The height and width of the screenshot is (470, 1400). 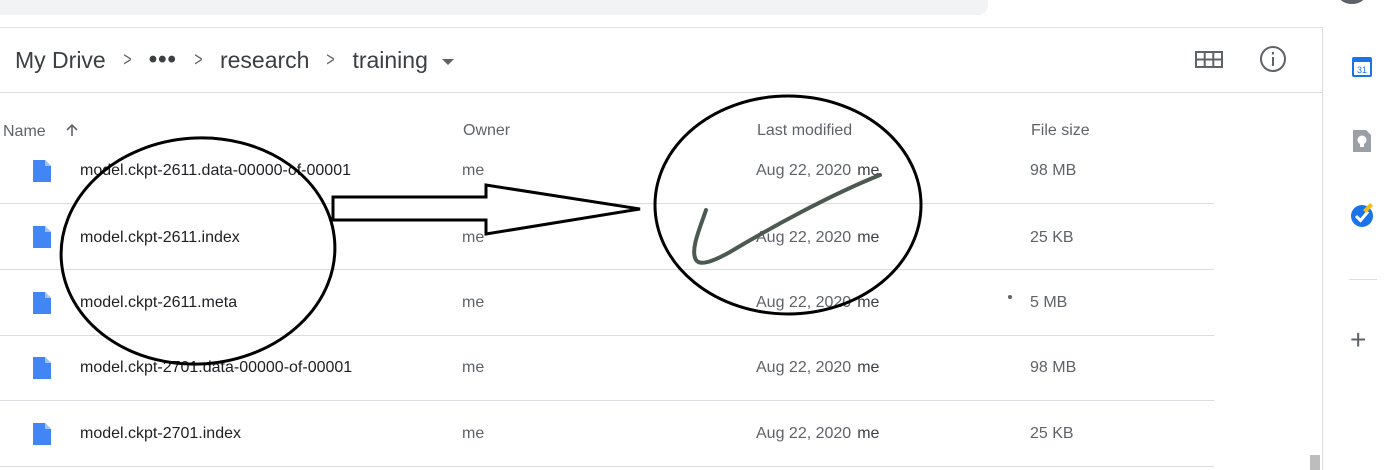 What do you see at coordinates (160, 238) in the screenshot?
I see `file-name: model.ckpt-2611.index` at bounding box center [160, 238].